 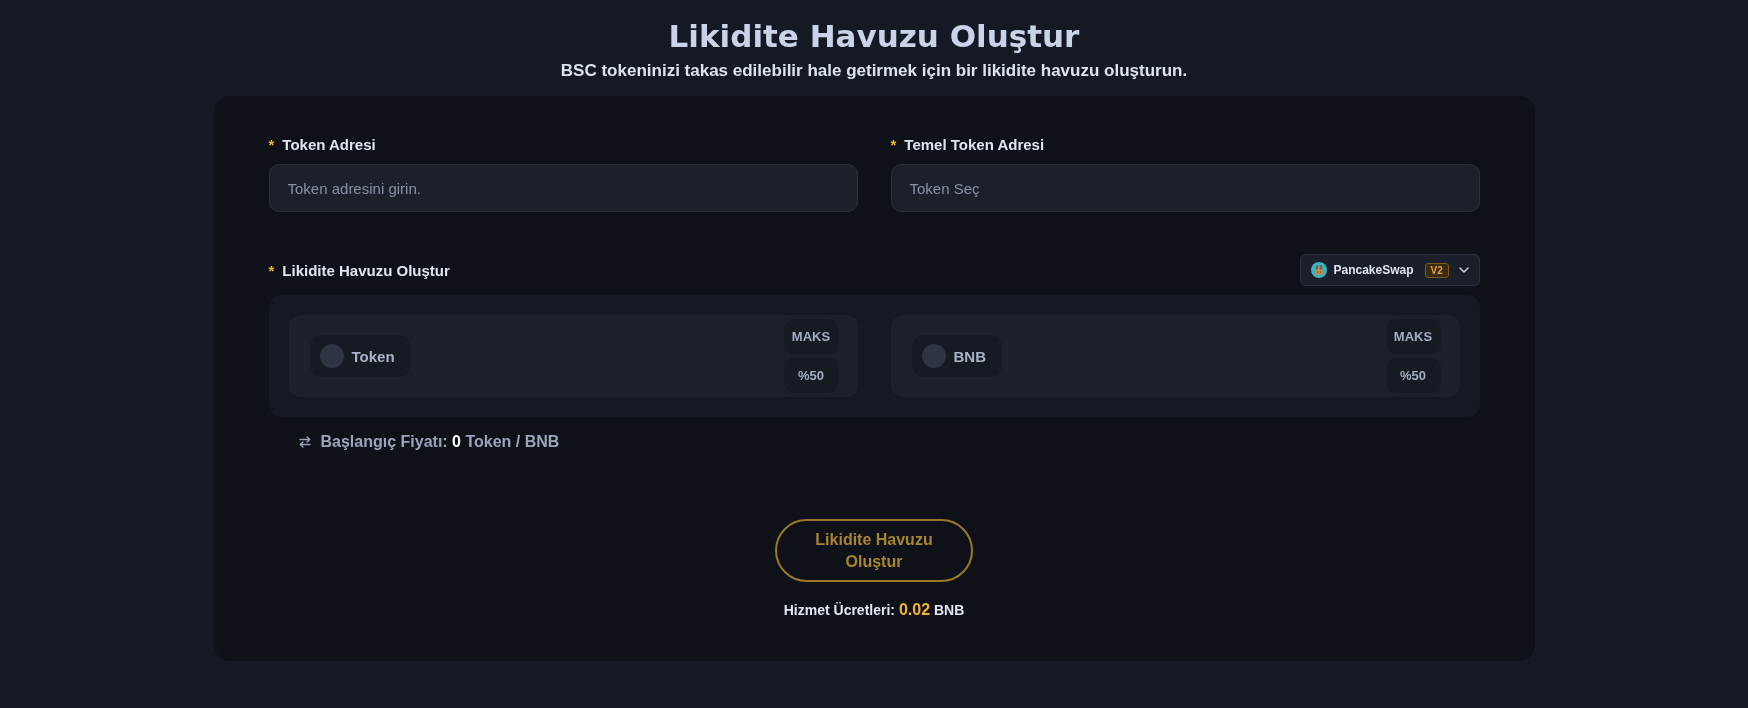 I want to click on field-label: Likidite Havuzu Oluştur, so click(x=366, y=270).